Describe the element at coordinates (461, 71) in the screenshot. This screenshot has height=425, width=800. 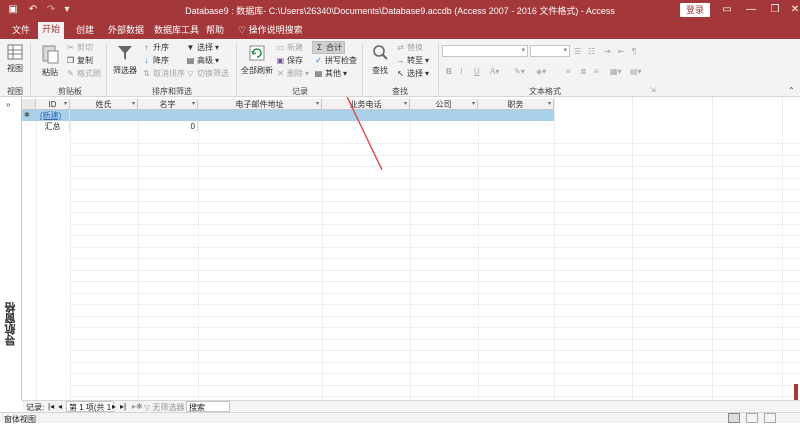
I see `italic-button: I` at that location.